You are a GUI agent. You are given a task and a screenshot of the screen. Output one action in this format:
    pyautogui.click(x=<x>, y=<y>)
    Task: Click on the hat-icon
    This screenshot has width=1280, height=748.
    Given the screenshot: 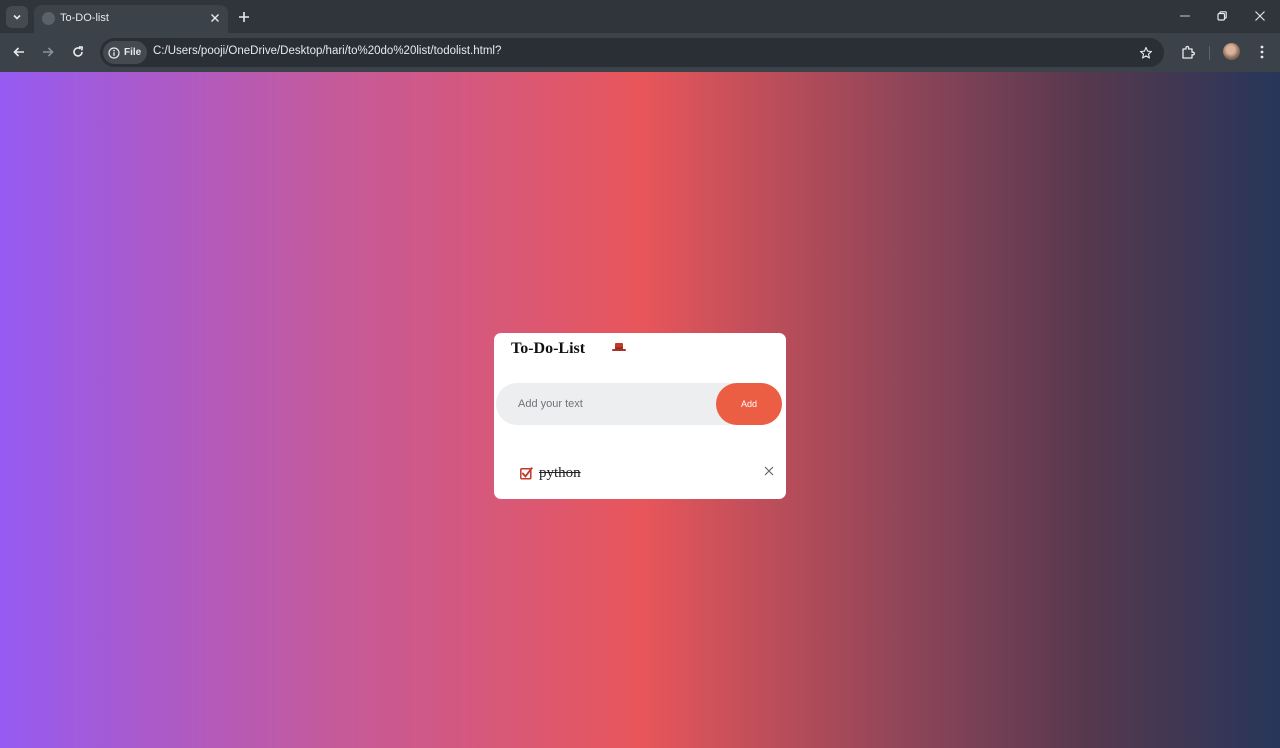 What is the action you would take?
    pyautogui.click(x=619, y=347)
    